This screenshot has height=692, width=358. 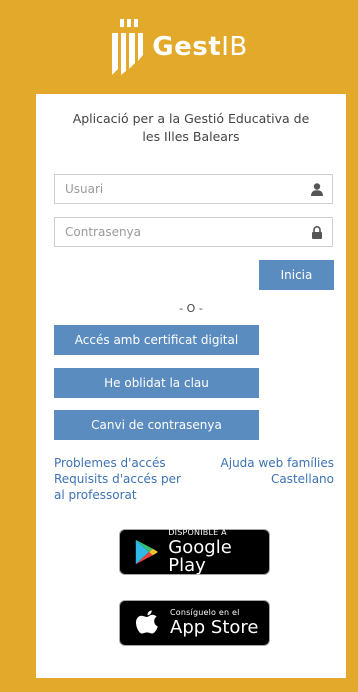 What do you see at coordinates (205, 612) in the screenshot?
I see `app-store-small-text: Consíguelo en el` at bounding box center [205, 612].